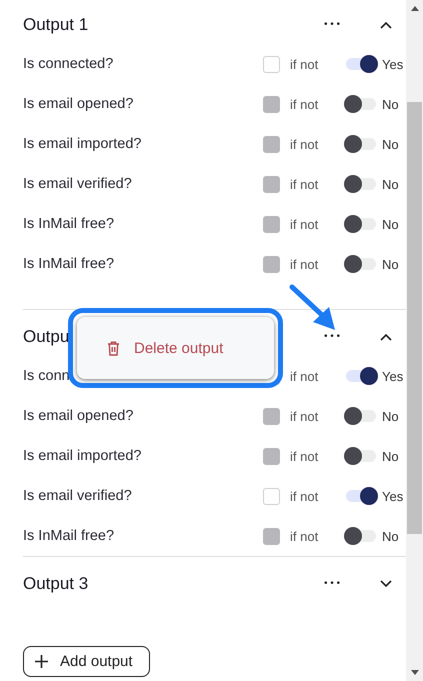 Image resolution: width=423 pixels, height=681 pixels. What do you see at coordinates (313, 308) in the screenshot?
I see `pointer-arrow` at bounding box center [313, 308].